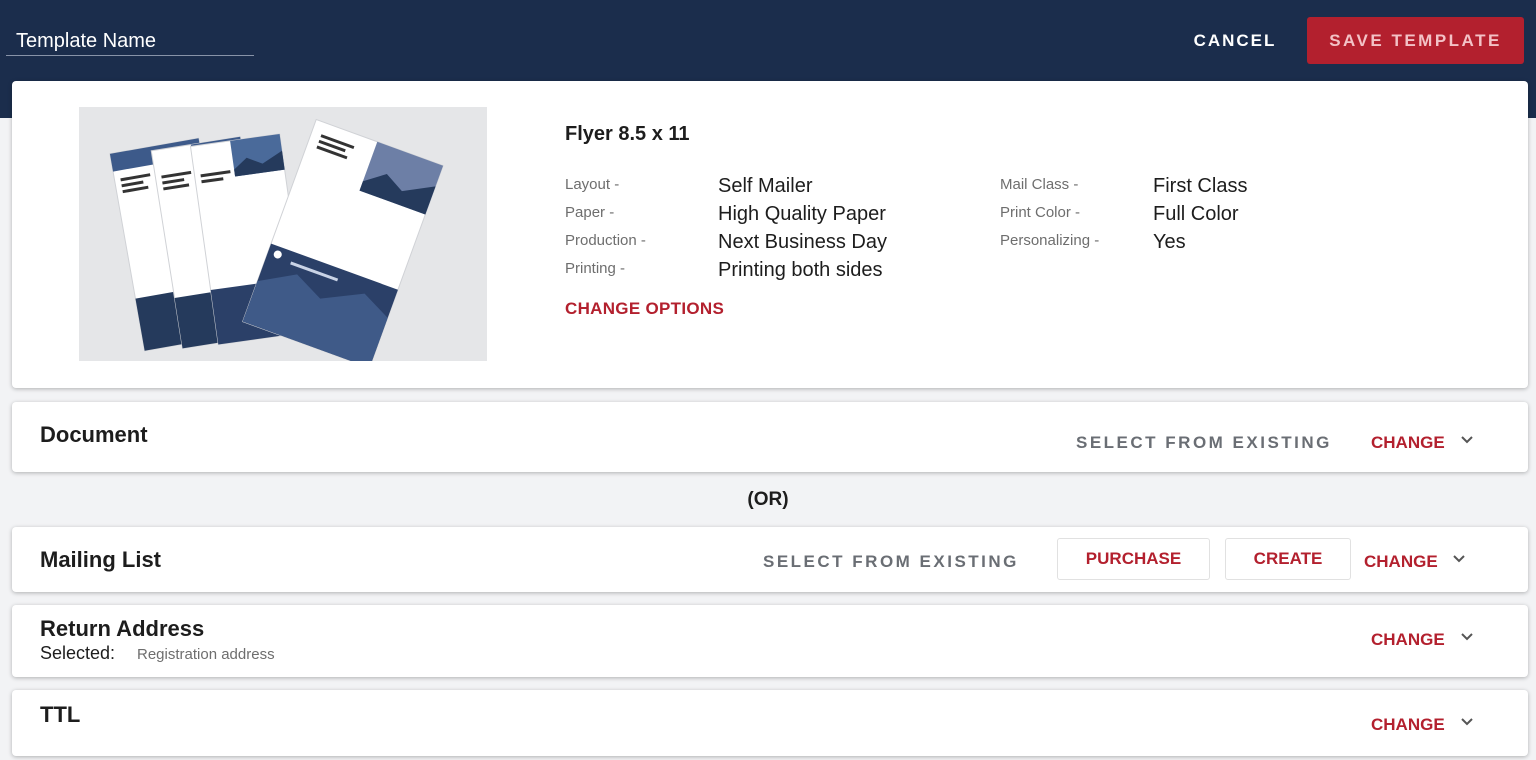 Image resolution: width=1536 pixels, height=760 pixels. Describe the element at coordinates (78, 653) in the screenshot. I see `selected-label: Selected:` at that location.